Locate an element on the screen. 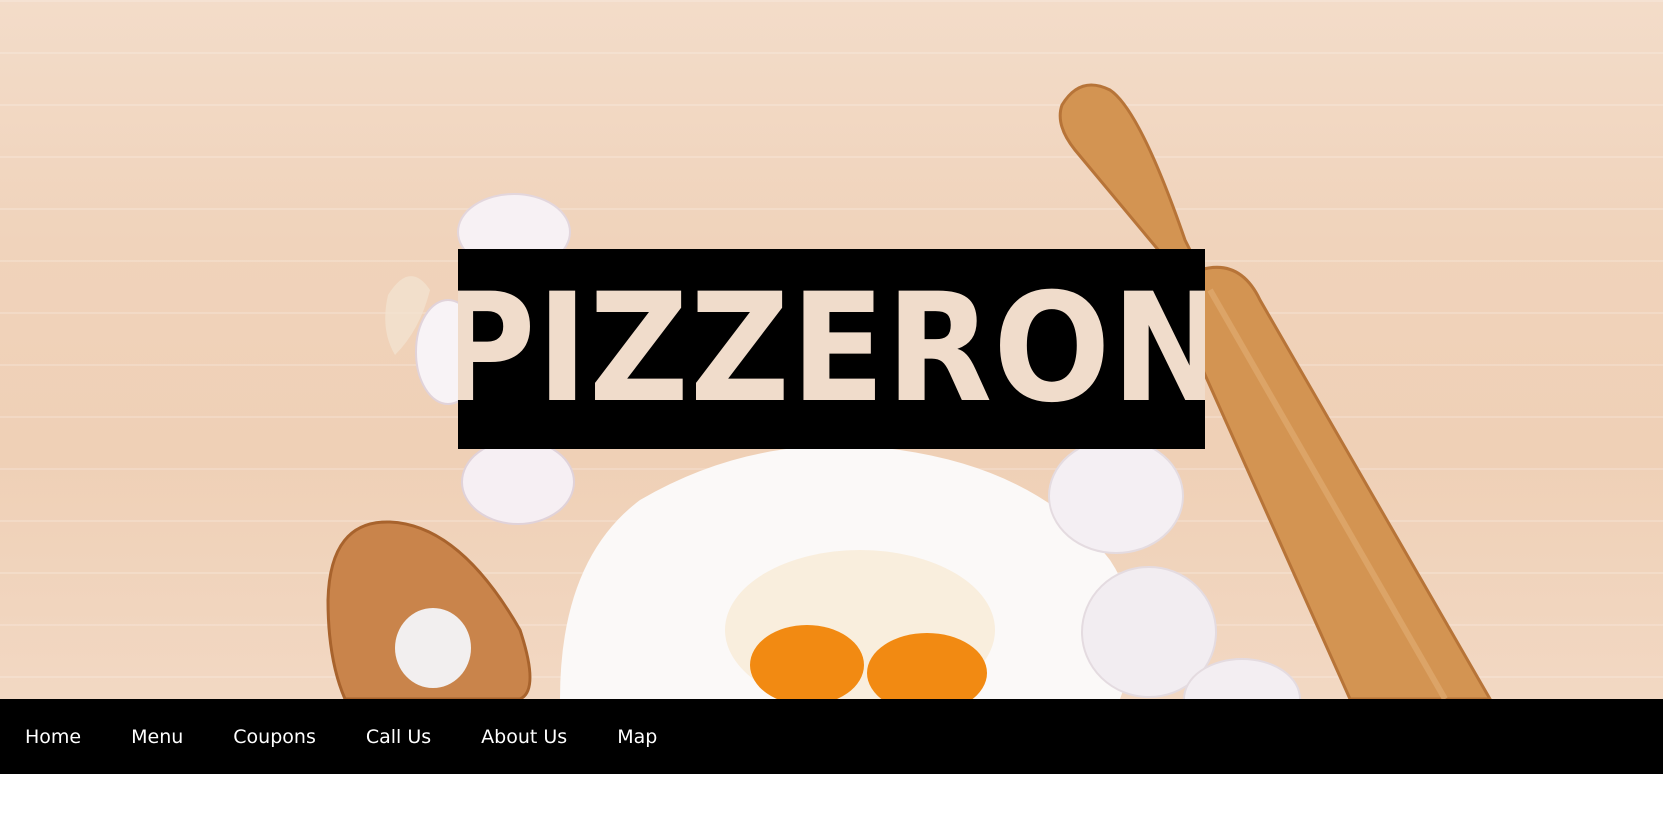  site-logo-text: PIZZERON is located at coordinates (831, 349).